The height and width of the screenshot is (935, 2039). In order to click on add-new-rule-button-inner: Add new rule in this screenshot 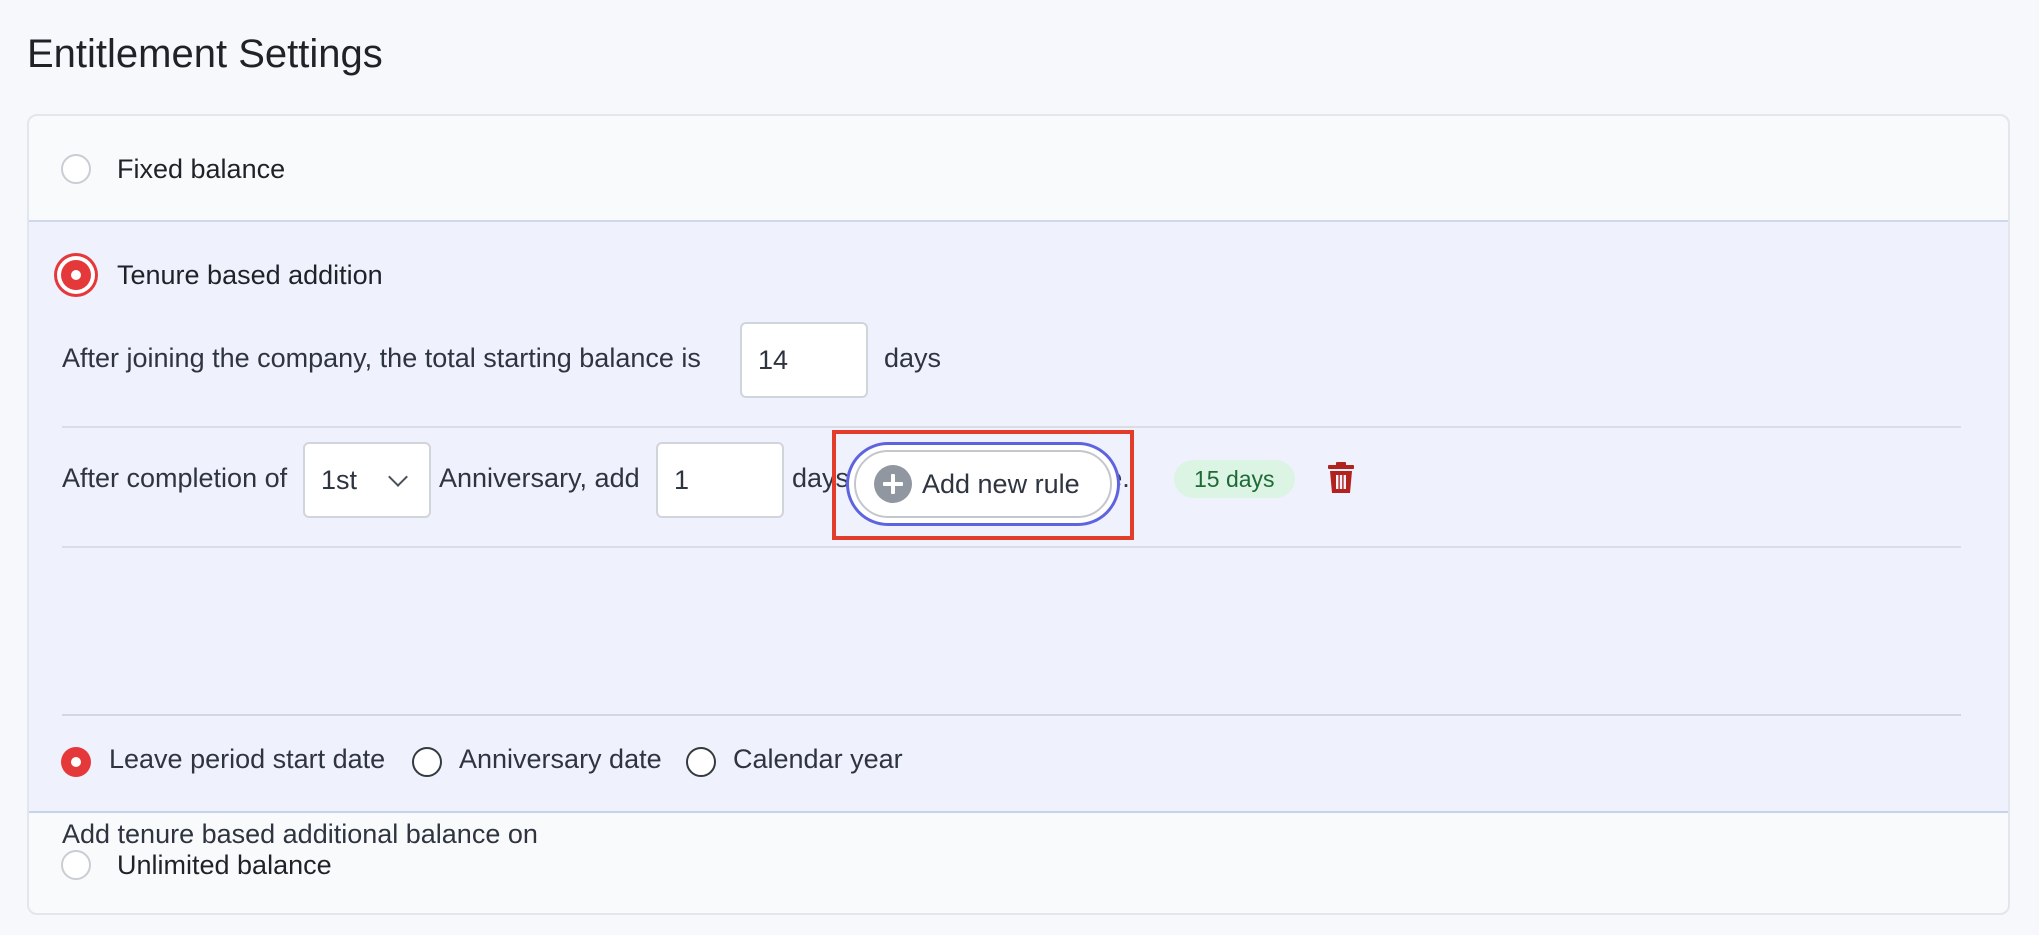, I will do `click(983, 484)`.